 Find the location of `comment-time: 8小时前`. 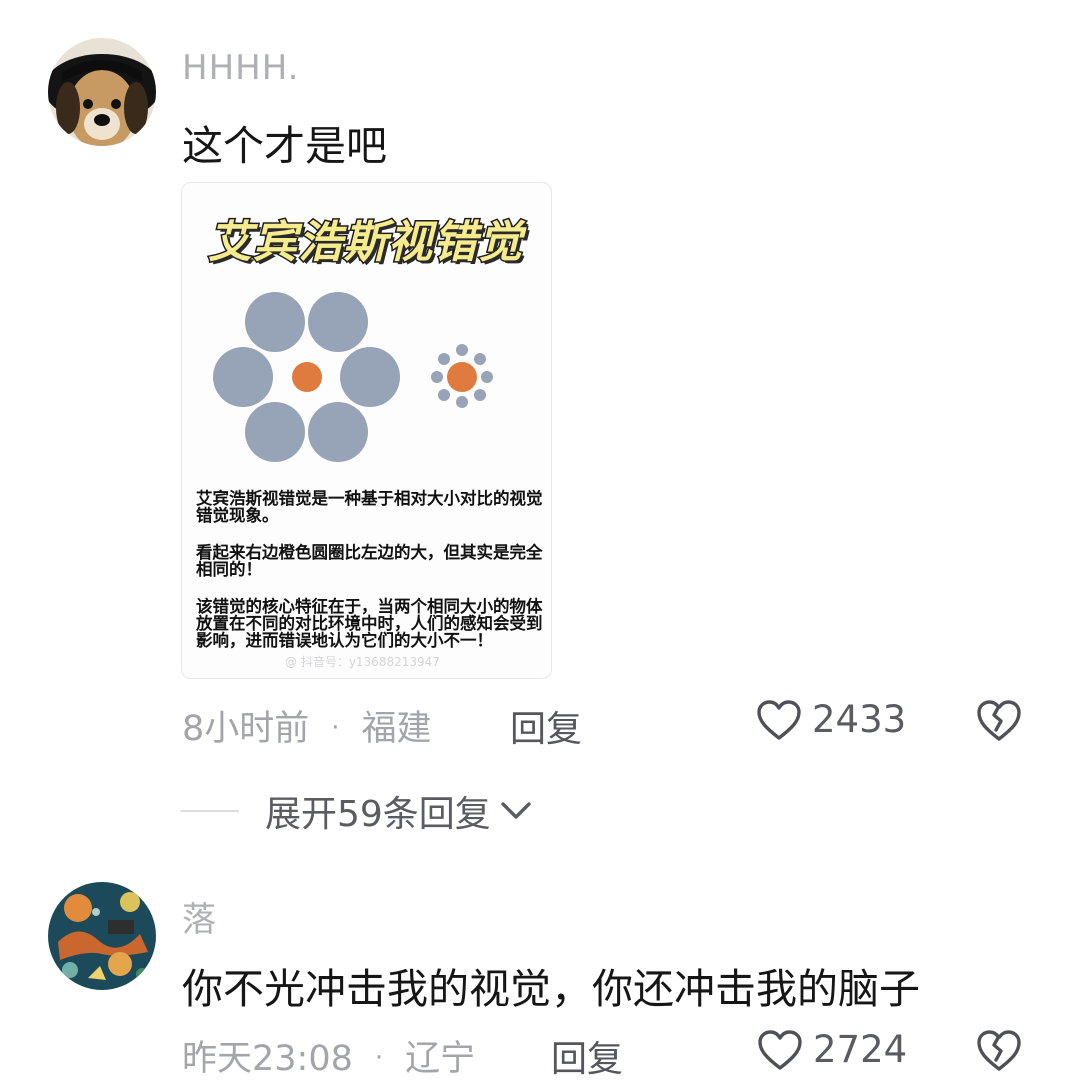

comment-time: 8小时前 is located at coordinates (246, 729).